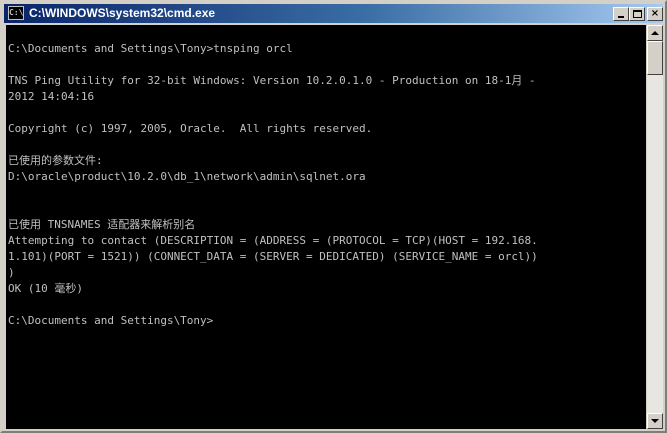 This screenshot has height=433, width=667. What do you see at coordinates (45, 288) in the screenshot?
I see `console-line: OK (10 毫秒)` at bounding box center [45, 288].